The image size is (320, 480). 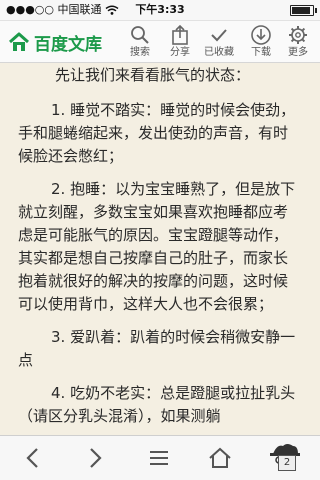 I want to click on home-icon, so click(x=220, y=458).